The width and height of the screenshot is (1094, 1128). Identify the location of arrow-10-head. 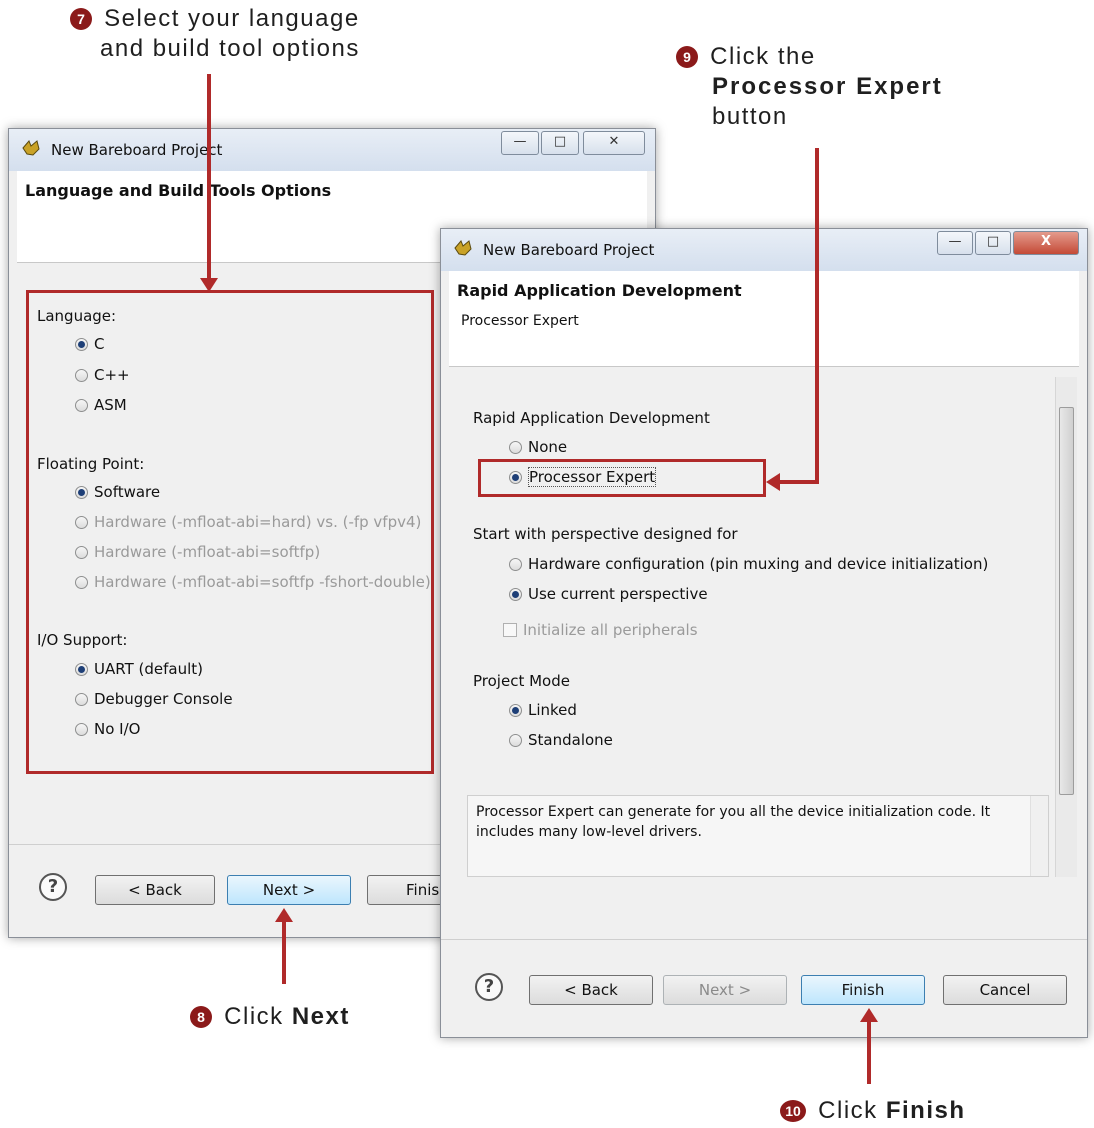
(869, 1015).